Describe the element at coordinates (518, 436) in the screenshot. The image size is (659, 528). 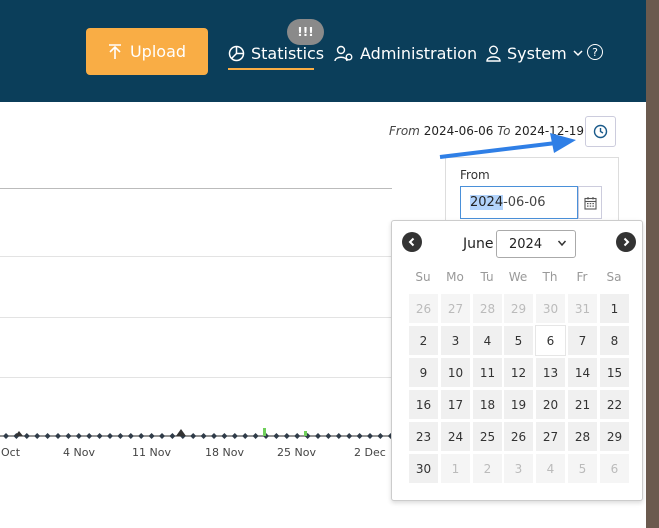
I see `calendar-day: 26` at that location.